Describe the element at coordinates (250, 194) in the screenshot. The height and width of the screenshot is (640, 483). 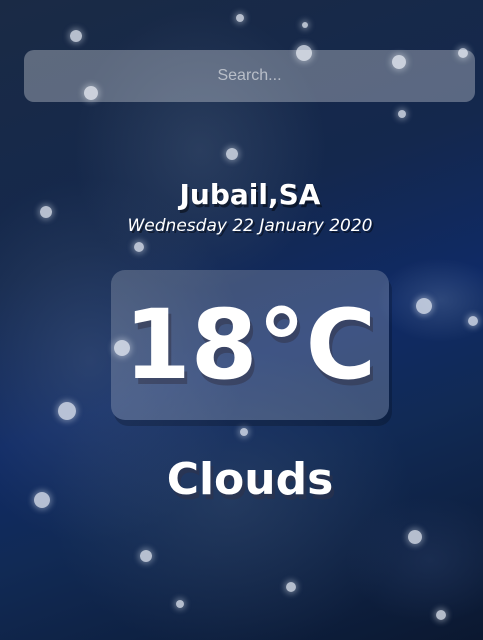
I see `location-name: Jubail,SA` at that location.